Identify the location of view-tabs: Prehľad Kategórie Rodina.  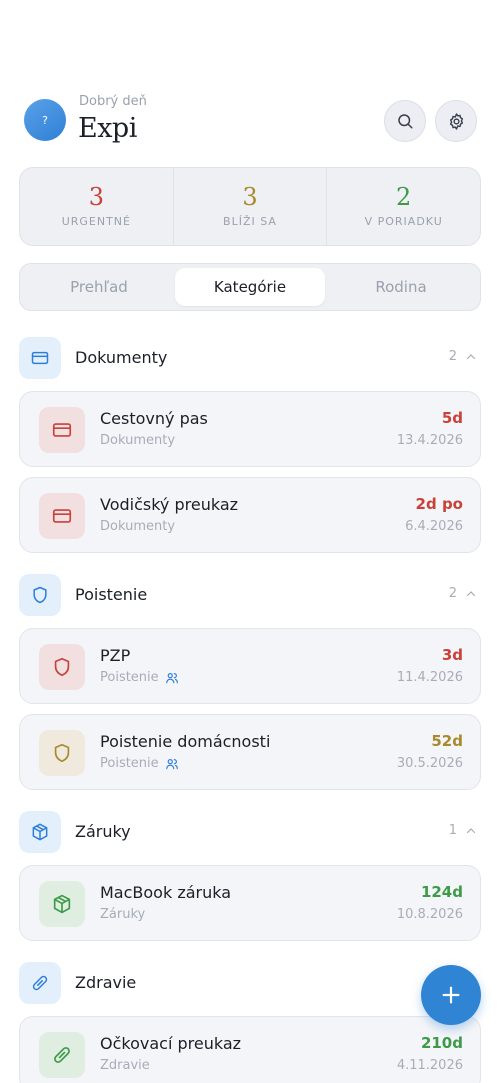
(250, 287).